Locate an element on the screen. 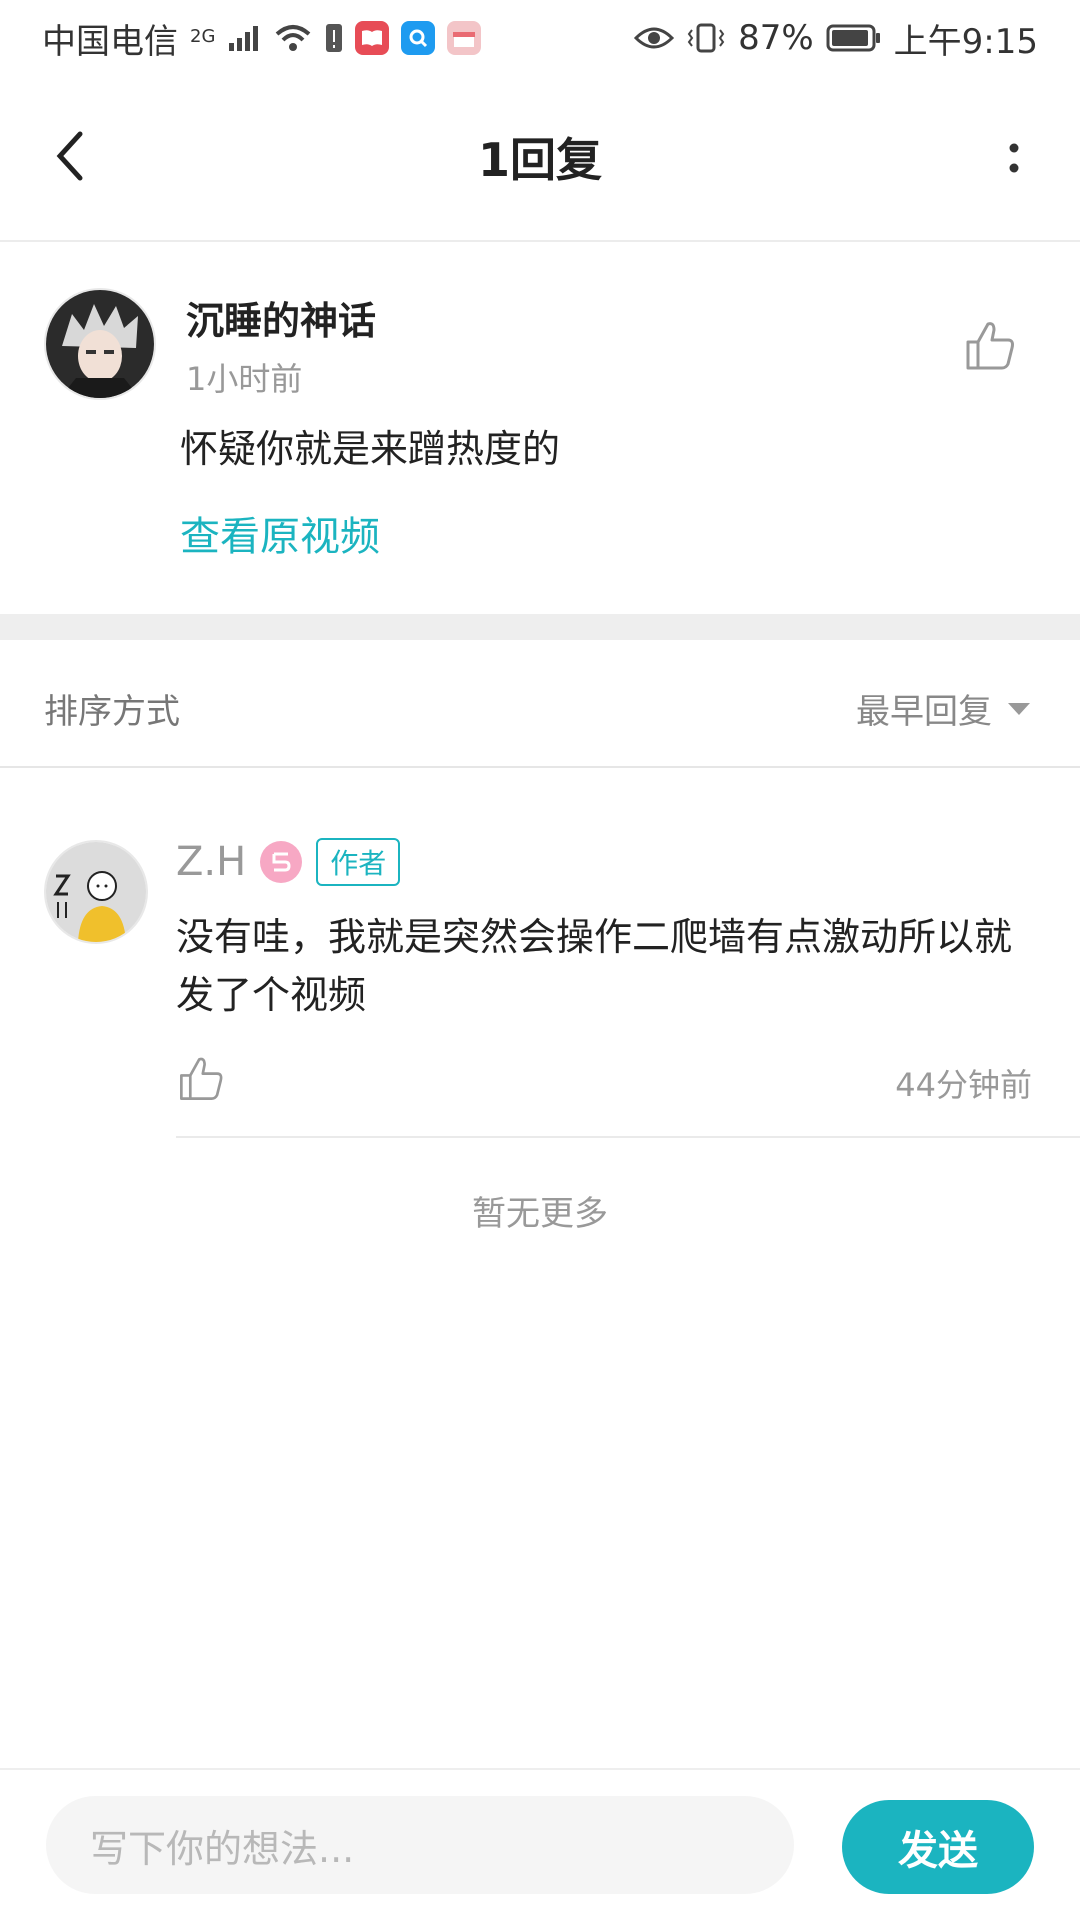 The height and width of the screenshot is (1922, 1080). comment-text: 怀疑你就是来蹭热度的 is located at coordinates (370, 449).